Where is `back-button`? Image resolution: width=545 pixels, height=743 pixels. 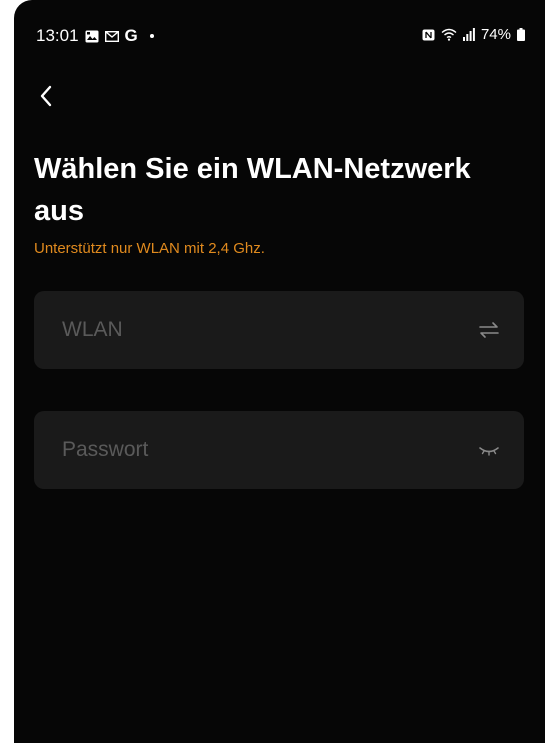
back-button is located at coordinates (46, 96).